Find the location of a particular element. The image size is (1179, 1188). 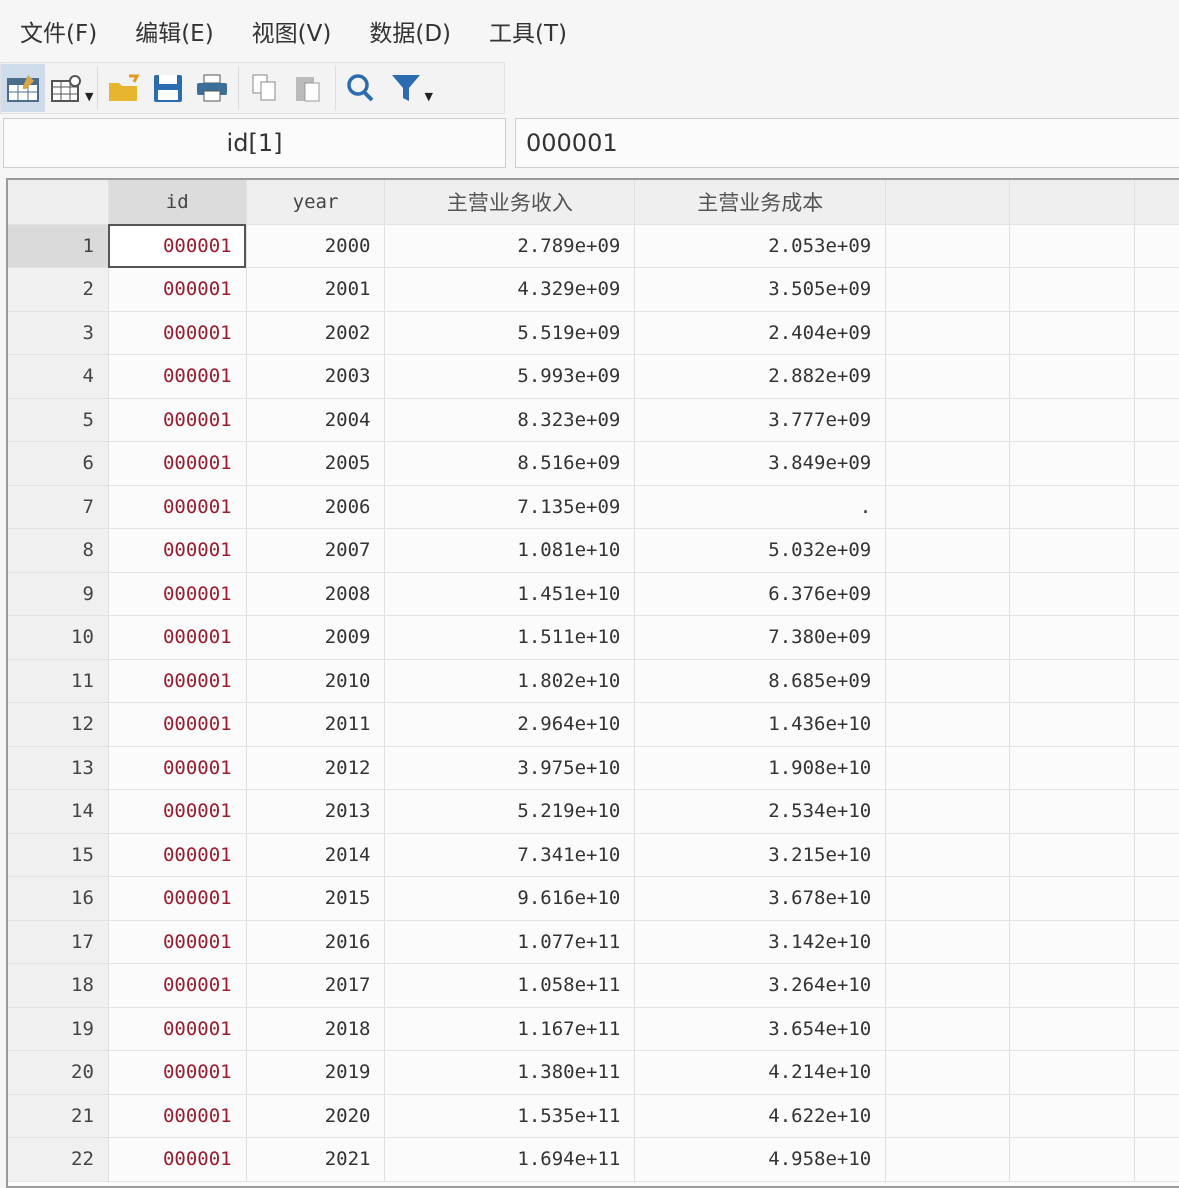

cost-cell: 1.908e+10 is located at coordinates (760, 768).